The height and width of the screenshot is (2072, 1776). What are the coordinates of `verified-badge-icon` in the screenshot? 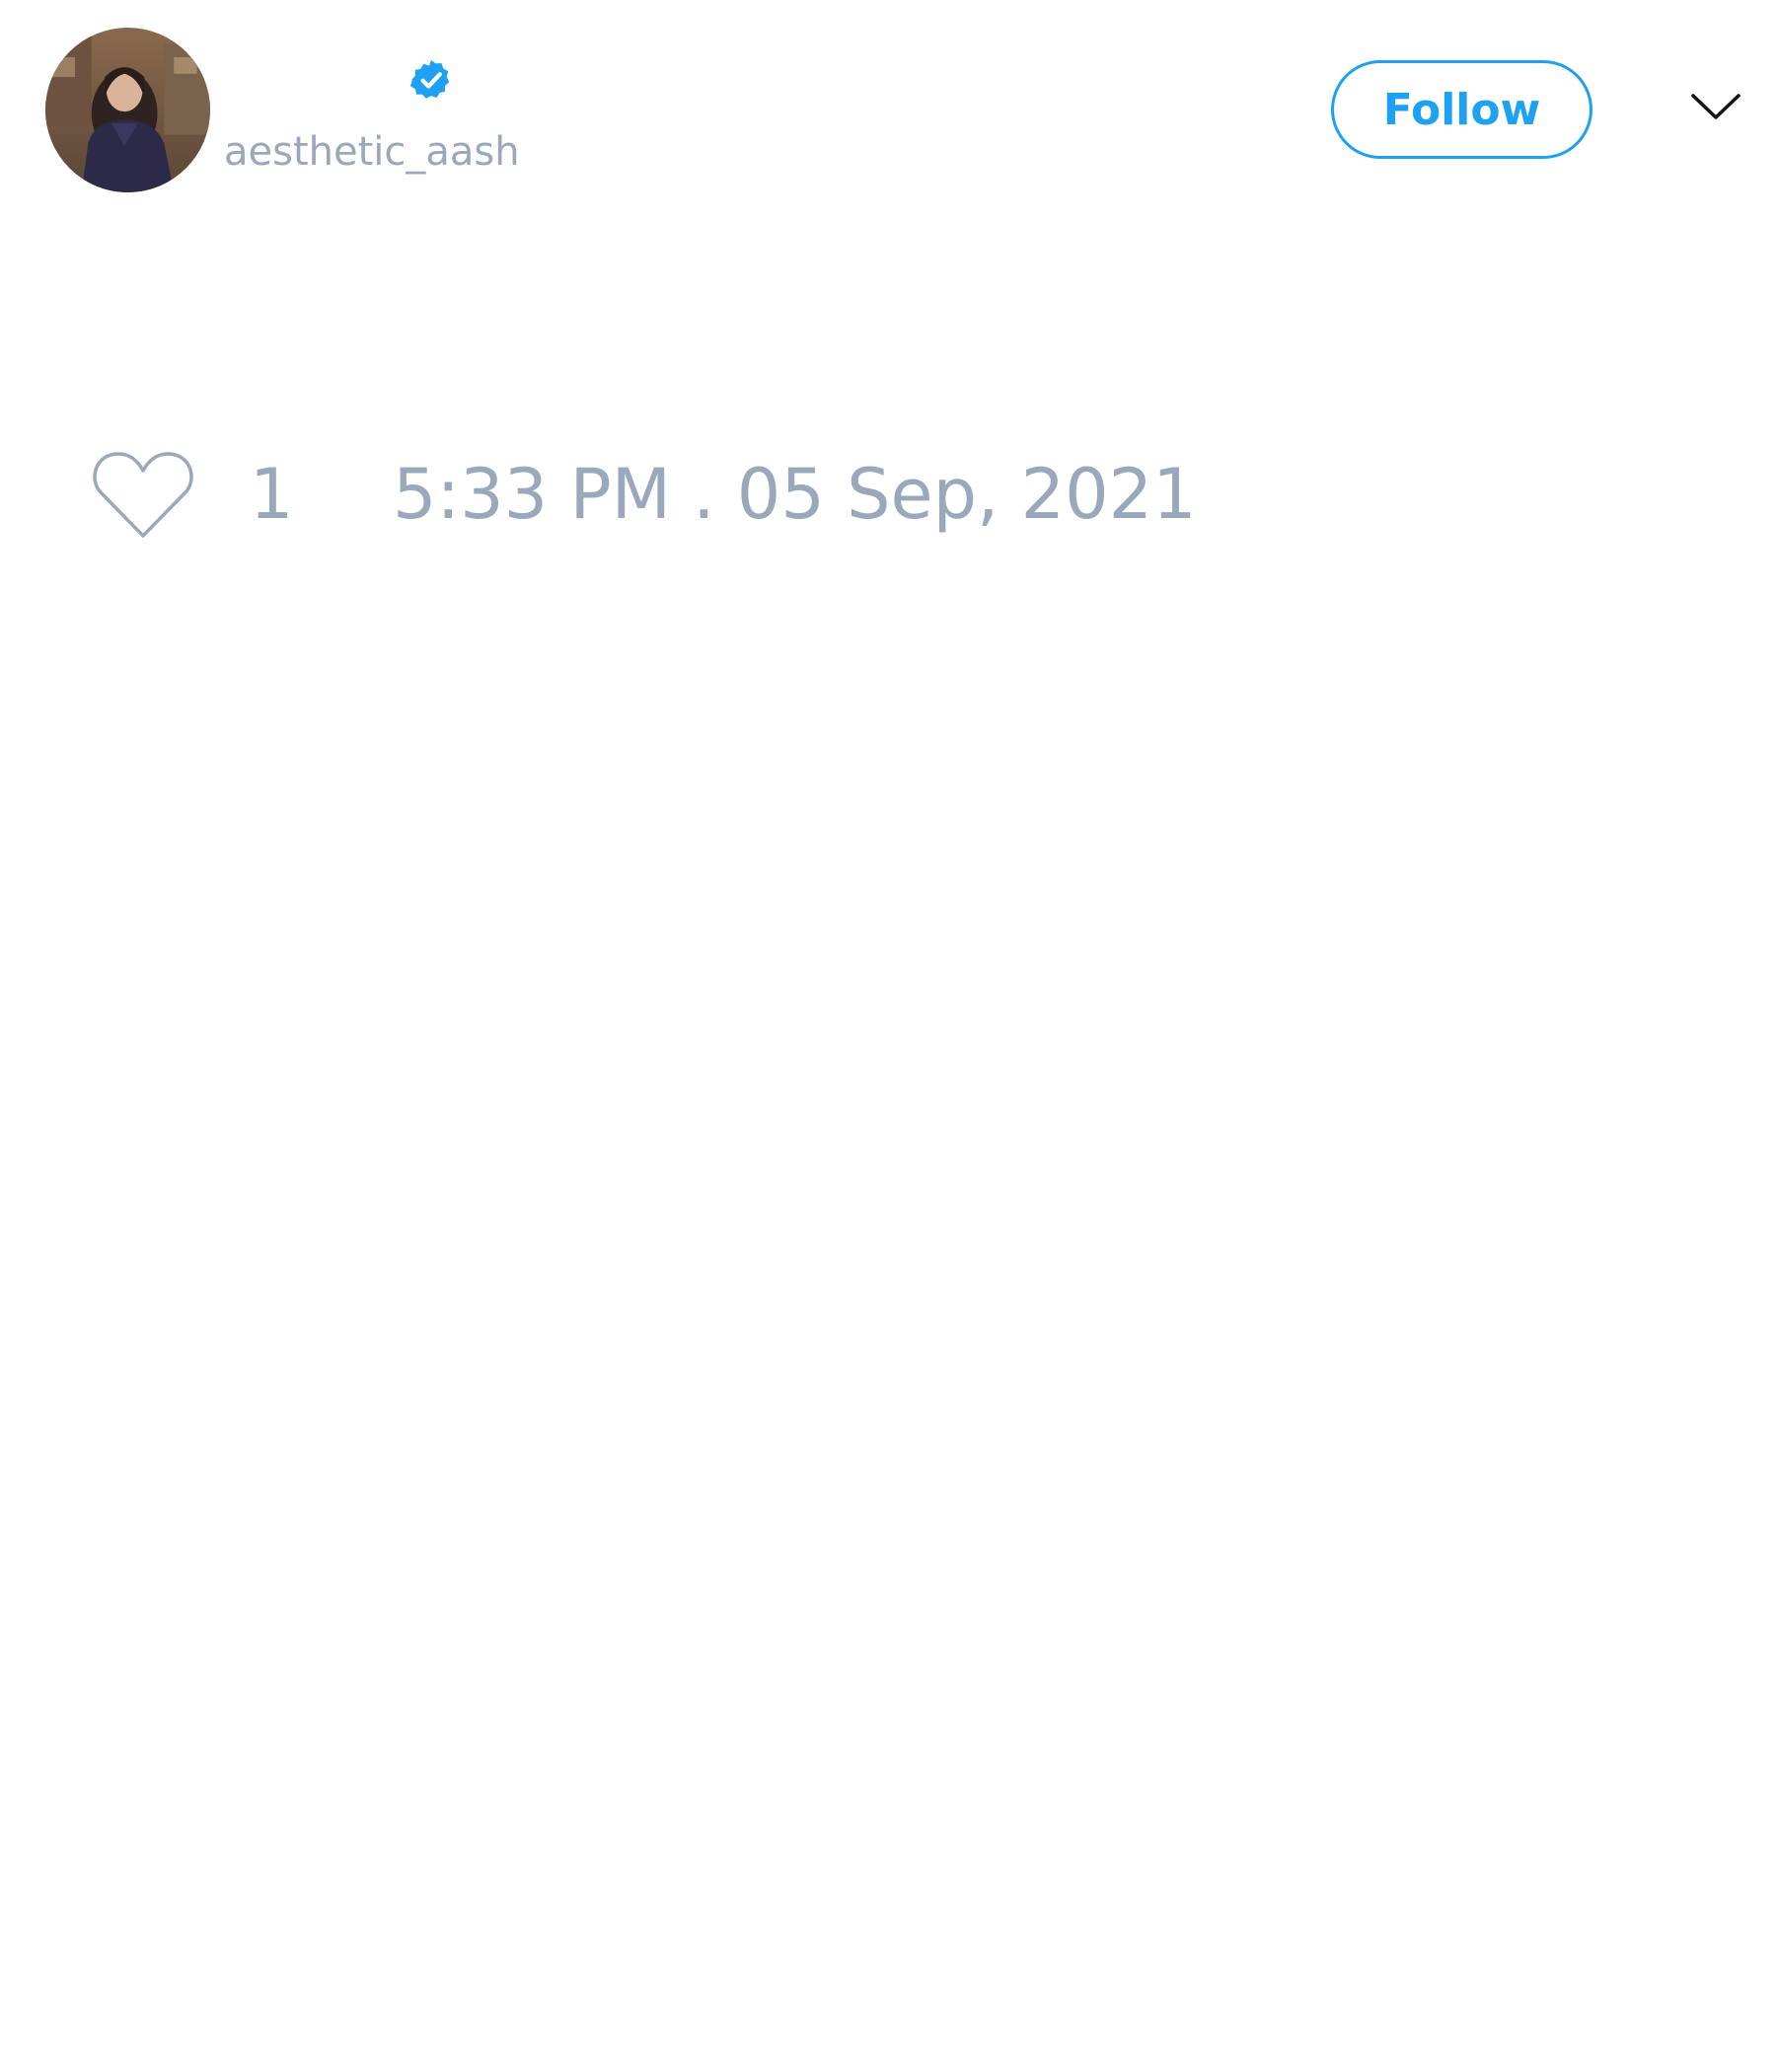 It's located at (431, 80).